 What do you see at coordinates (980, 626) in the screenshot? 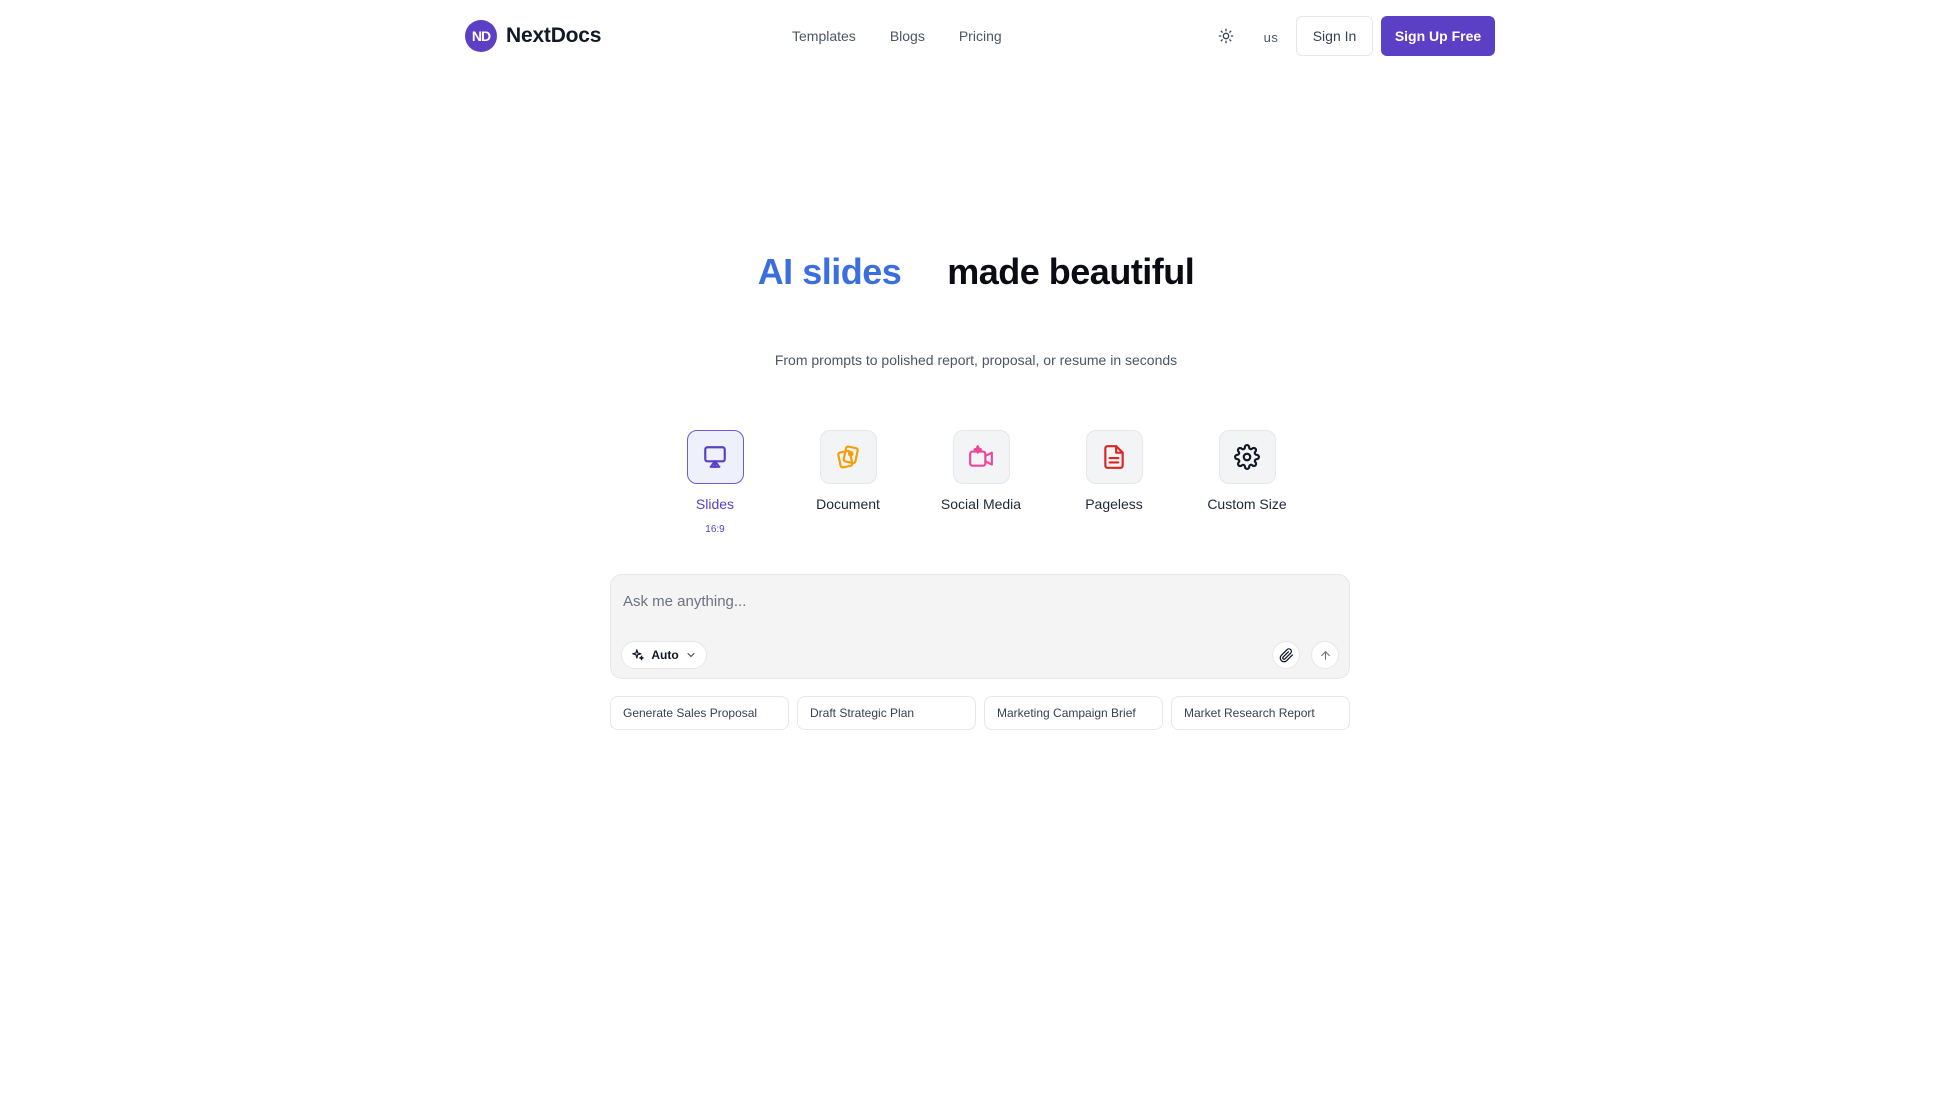
I see `prompt-box: Auto` at bounding box center [980, 626].